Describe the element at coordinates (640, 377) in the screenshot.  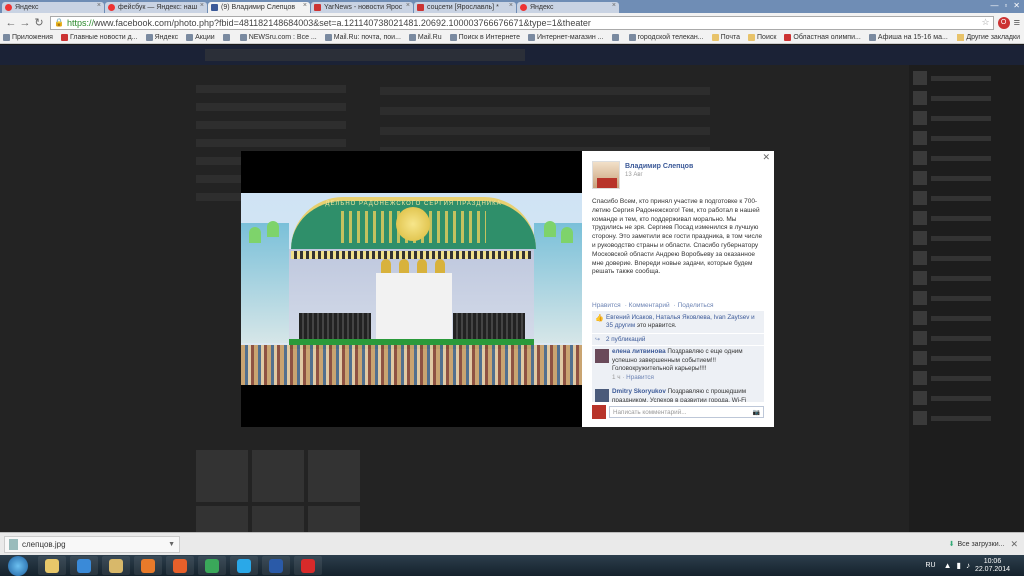
I see `comment-like-link: Нравится` at that location.